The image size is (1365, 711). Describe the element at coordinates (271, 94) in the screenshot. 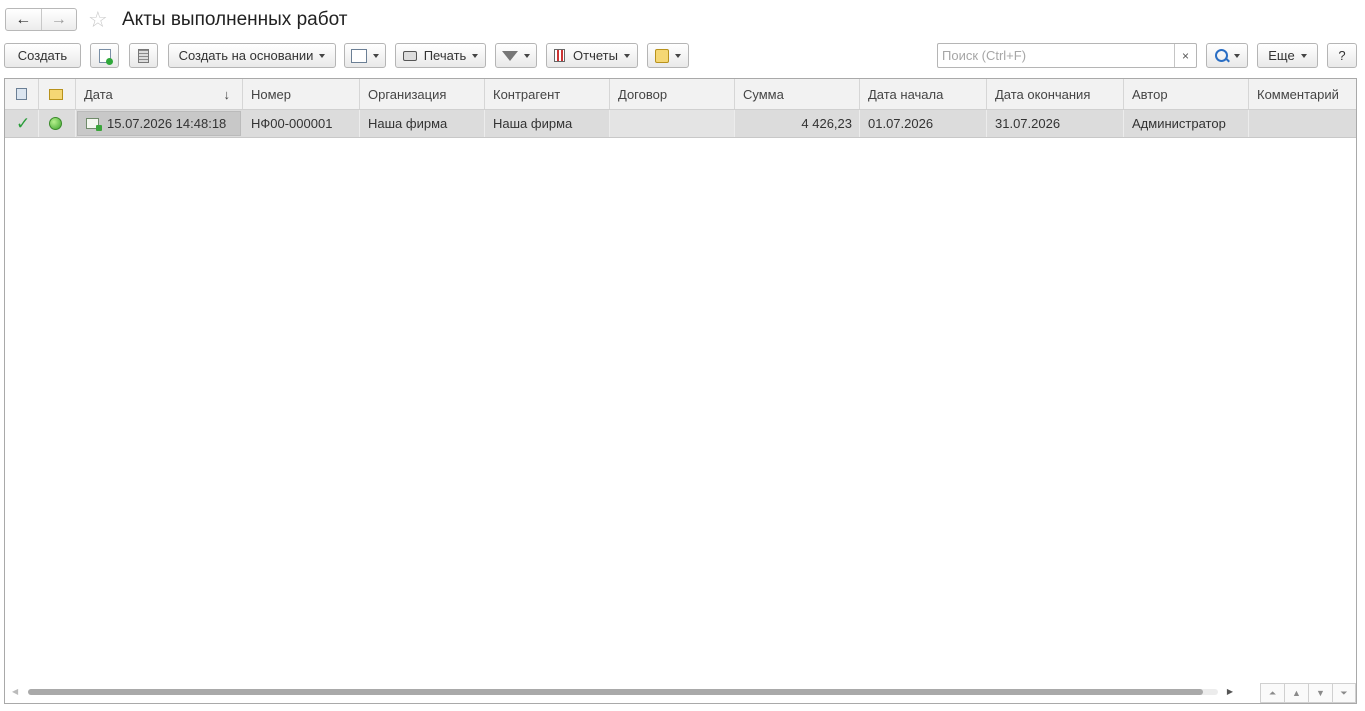

I see `column-header-label: Номер` at that location.